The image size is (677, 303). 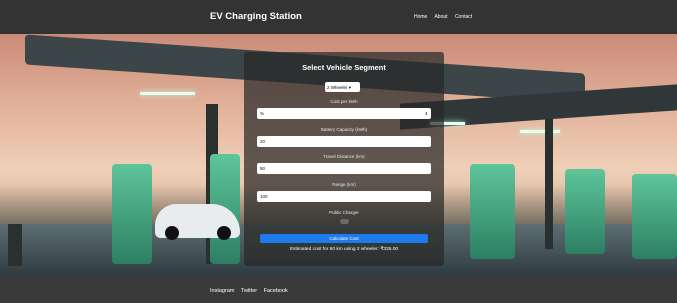 I want to click on main-nav: Home About Contact, so click(x=446, y=17).